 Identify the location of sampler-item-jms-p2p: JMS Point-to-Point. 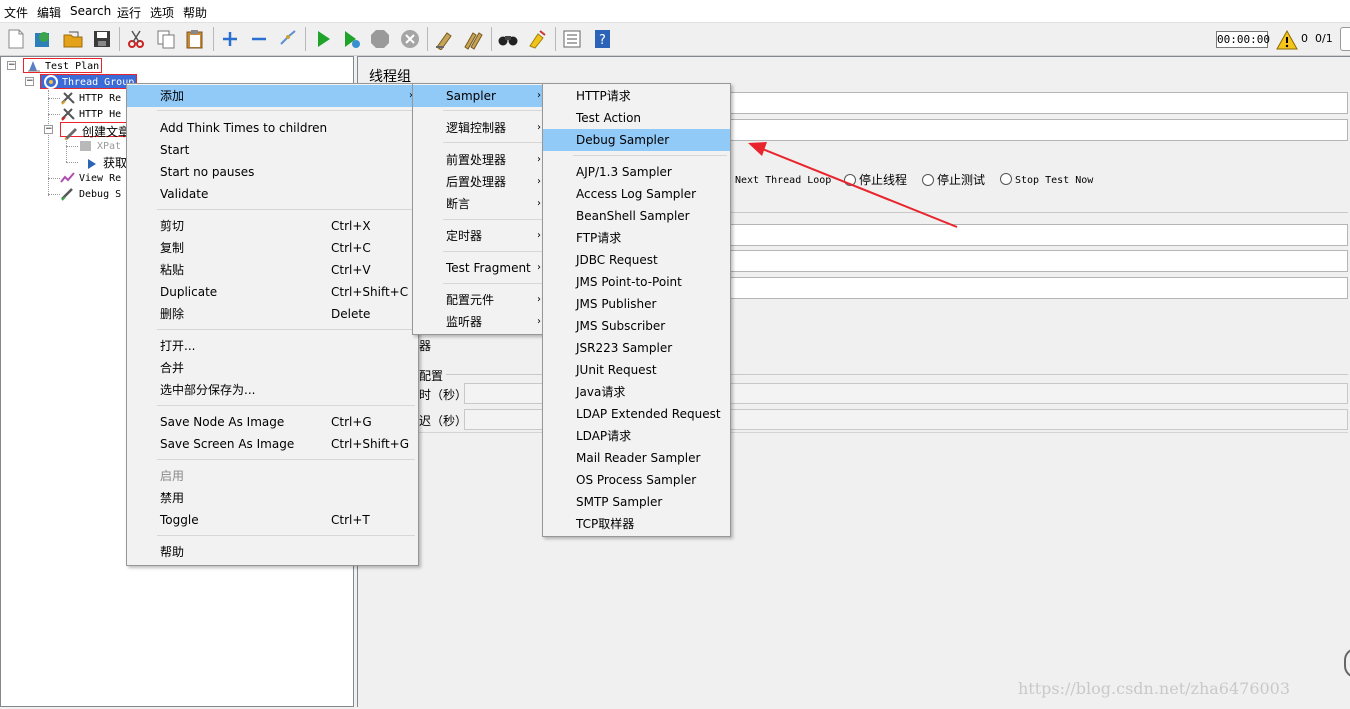
(636, 282).